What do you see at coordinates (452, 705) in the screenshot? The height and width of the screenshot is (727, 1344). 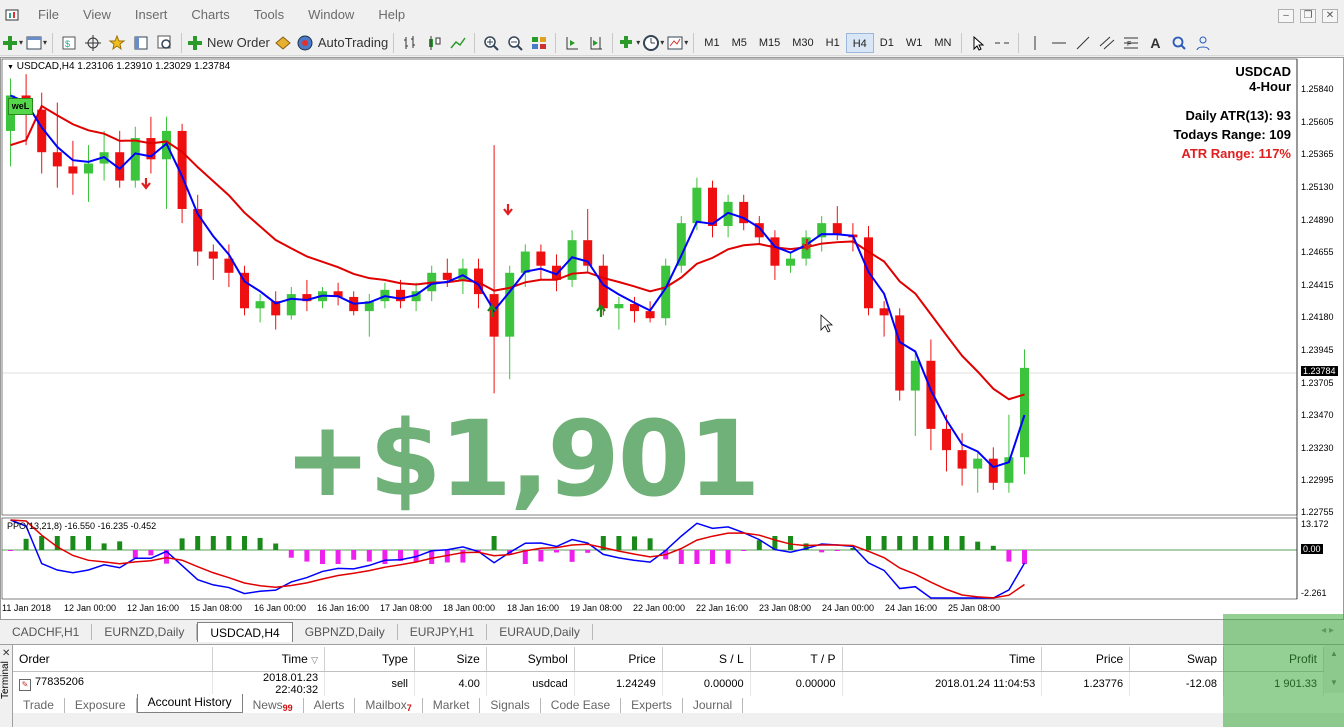 I see `terminal-tab-market: Market` at bounding box center [452, 705].